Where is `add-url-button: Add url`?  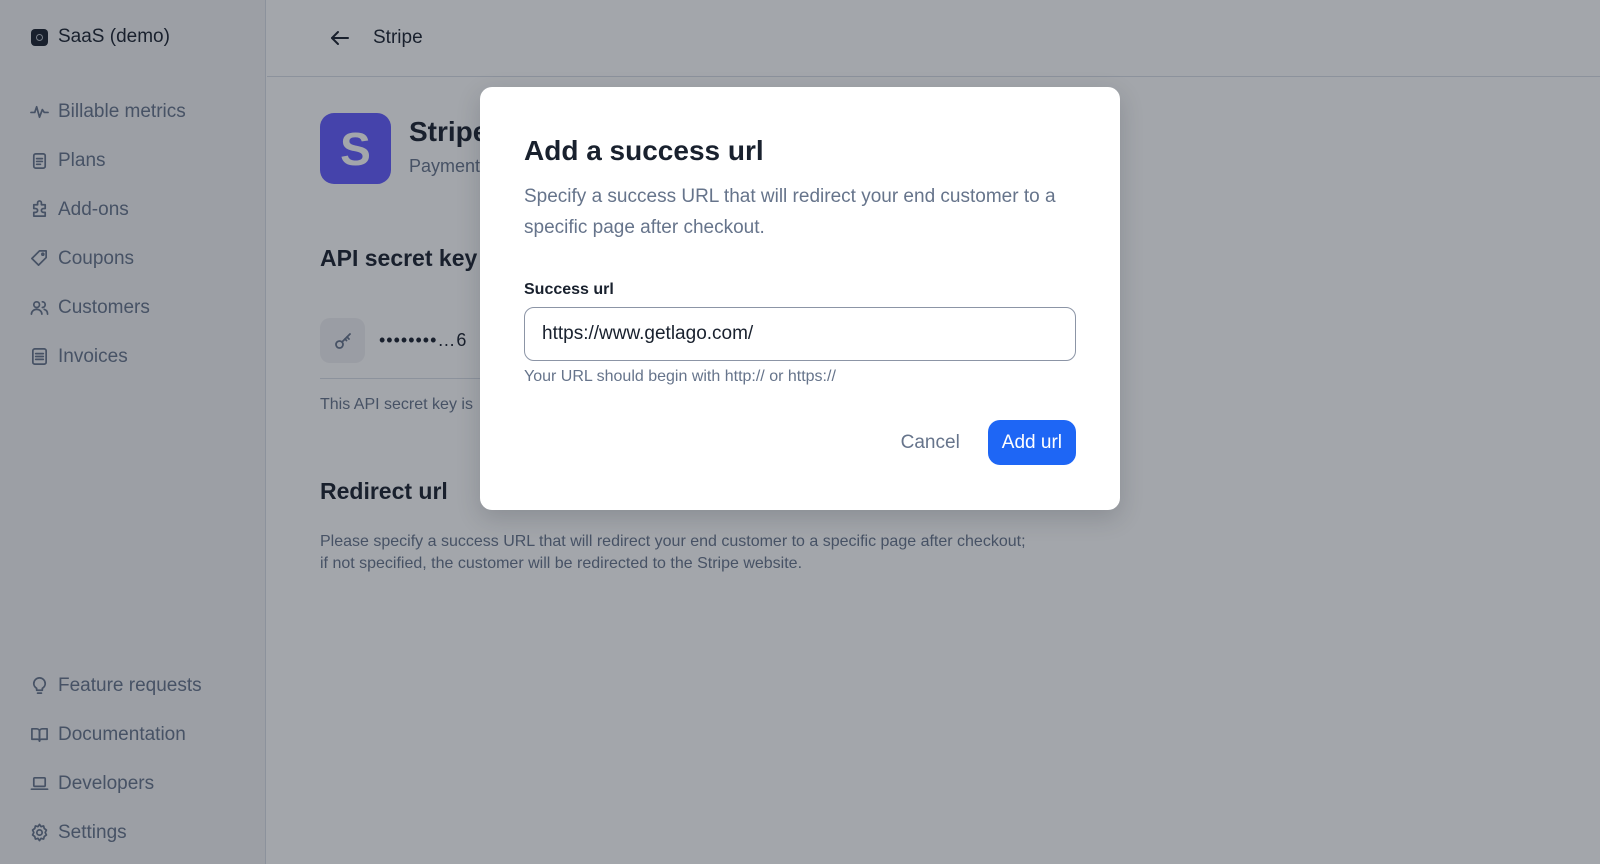
add-url-button: Add url is located at coordinates (1031, 442).